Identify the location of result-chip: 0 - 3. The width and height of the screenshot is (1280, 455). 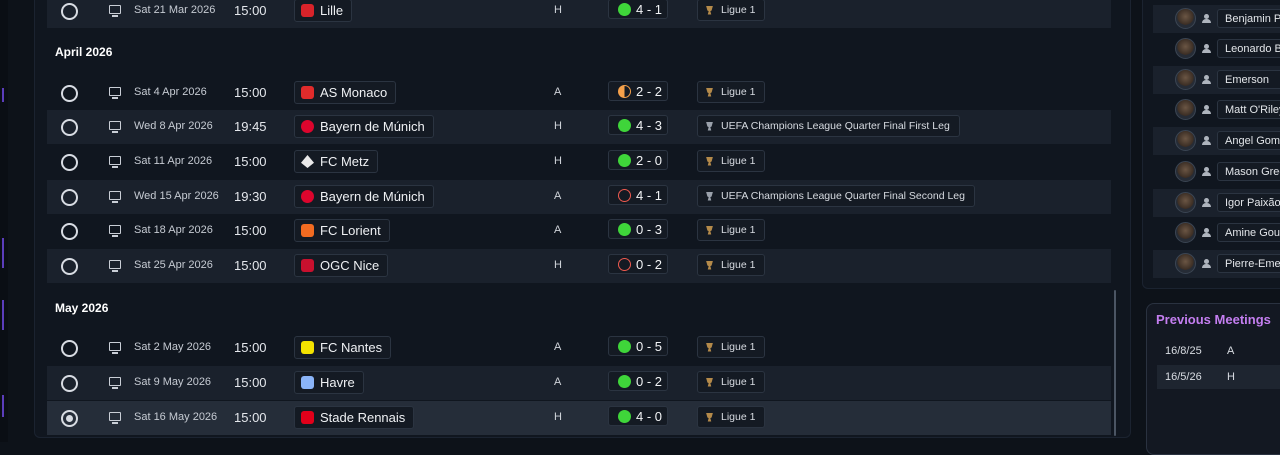
(638, 229).